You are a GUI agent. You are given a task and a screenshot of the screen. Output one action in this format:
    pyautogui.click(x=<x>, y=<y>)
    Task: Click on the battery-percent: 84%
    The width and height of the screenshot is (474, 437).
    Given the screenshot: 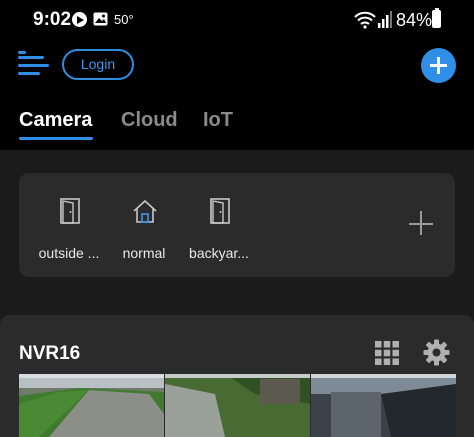 What is the action you would take?
    pyautogui.click(x=414, y=20)
    